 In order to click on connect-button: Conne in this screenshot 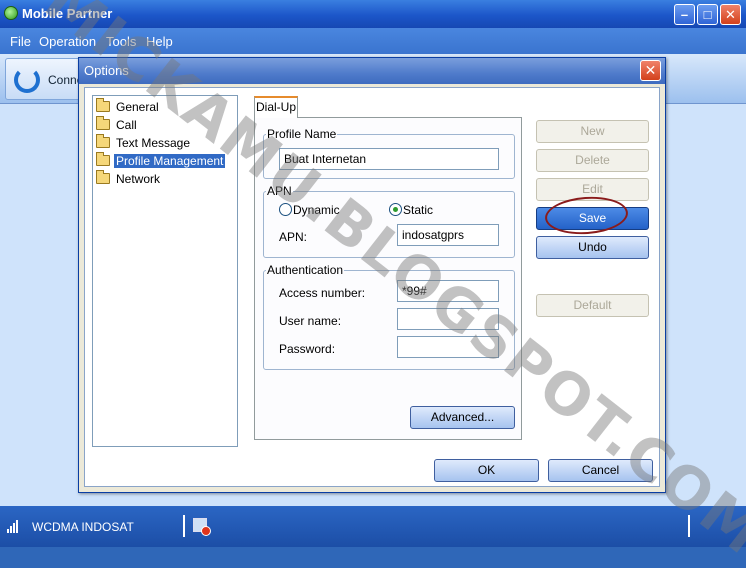, I will do `click(45, 79)`.